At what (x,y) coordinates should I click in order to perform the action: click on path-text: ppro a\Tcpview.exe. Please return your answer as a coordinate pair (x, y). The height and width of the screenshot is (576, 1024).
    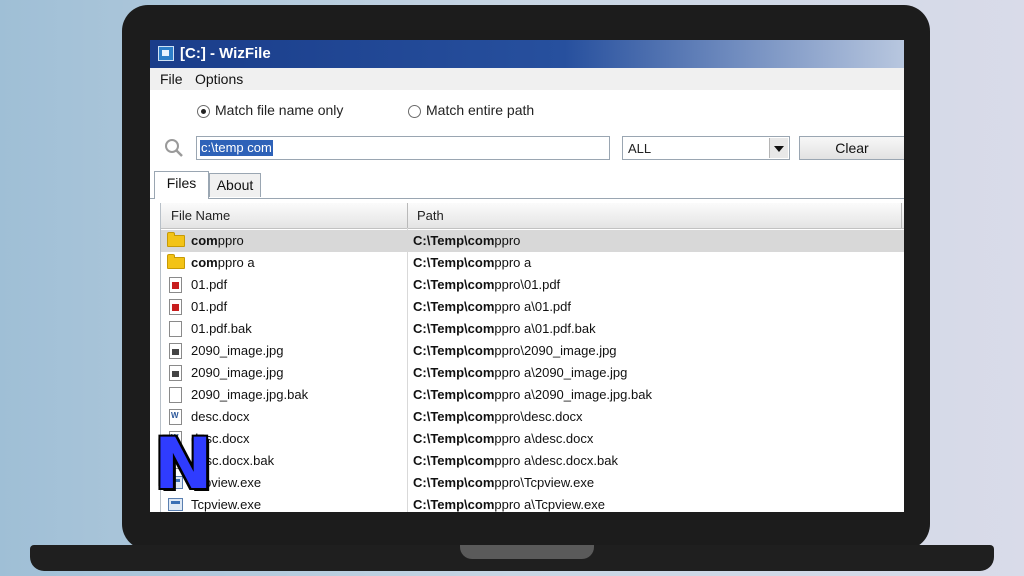
    Looking at the image, I should click on (549, 504).